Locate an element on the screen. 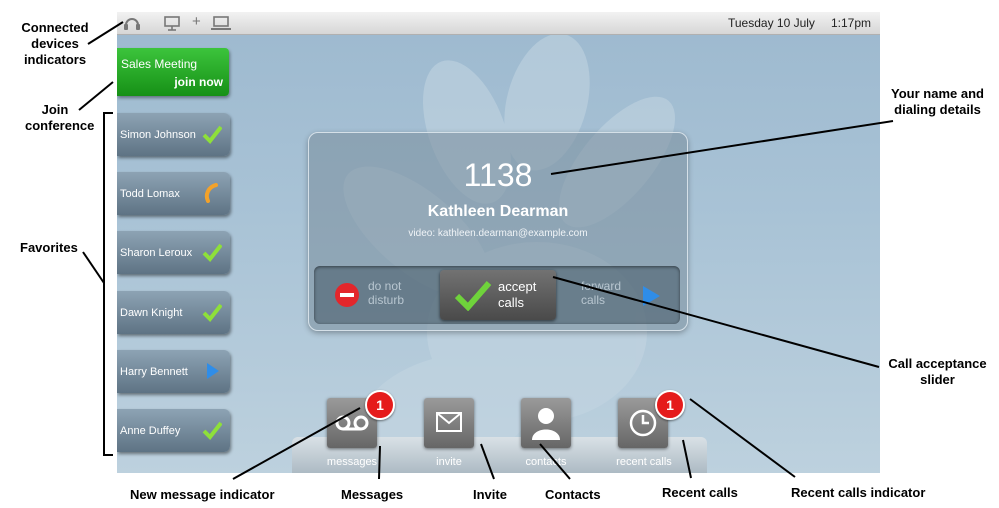 This screenshot has width=999, height=508. annotation-contacts: Contacts is located at coordinates (573, 494).